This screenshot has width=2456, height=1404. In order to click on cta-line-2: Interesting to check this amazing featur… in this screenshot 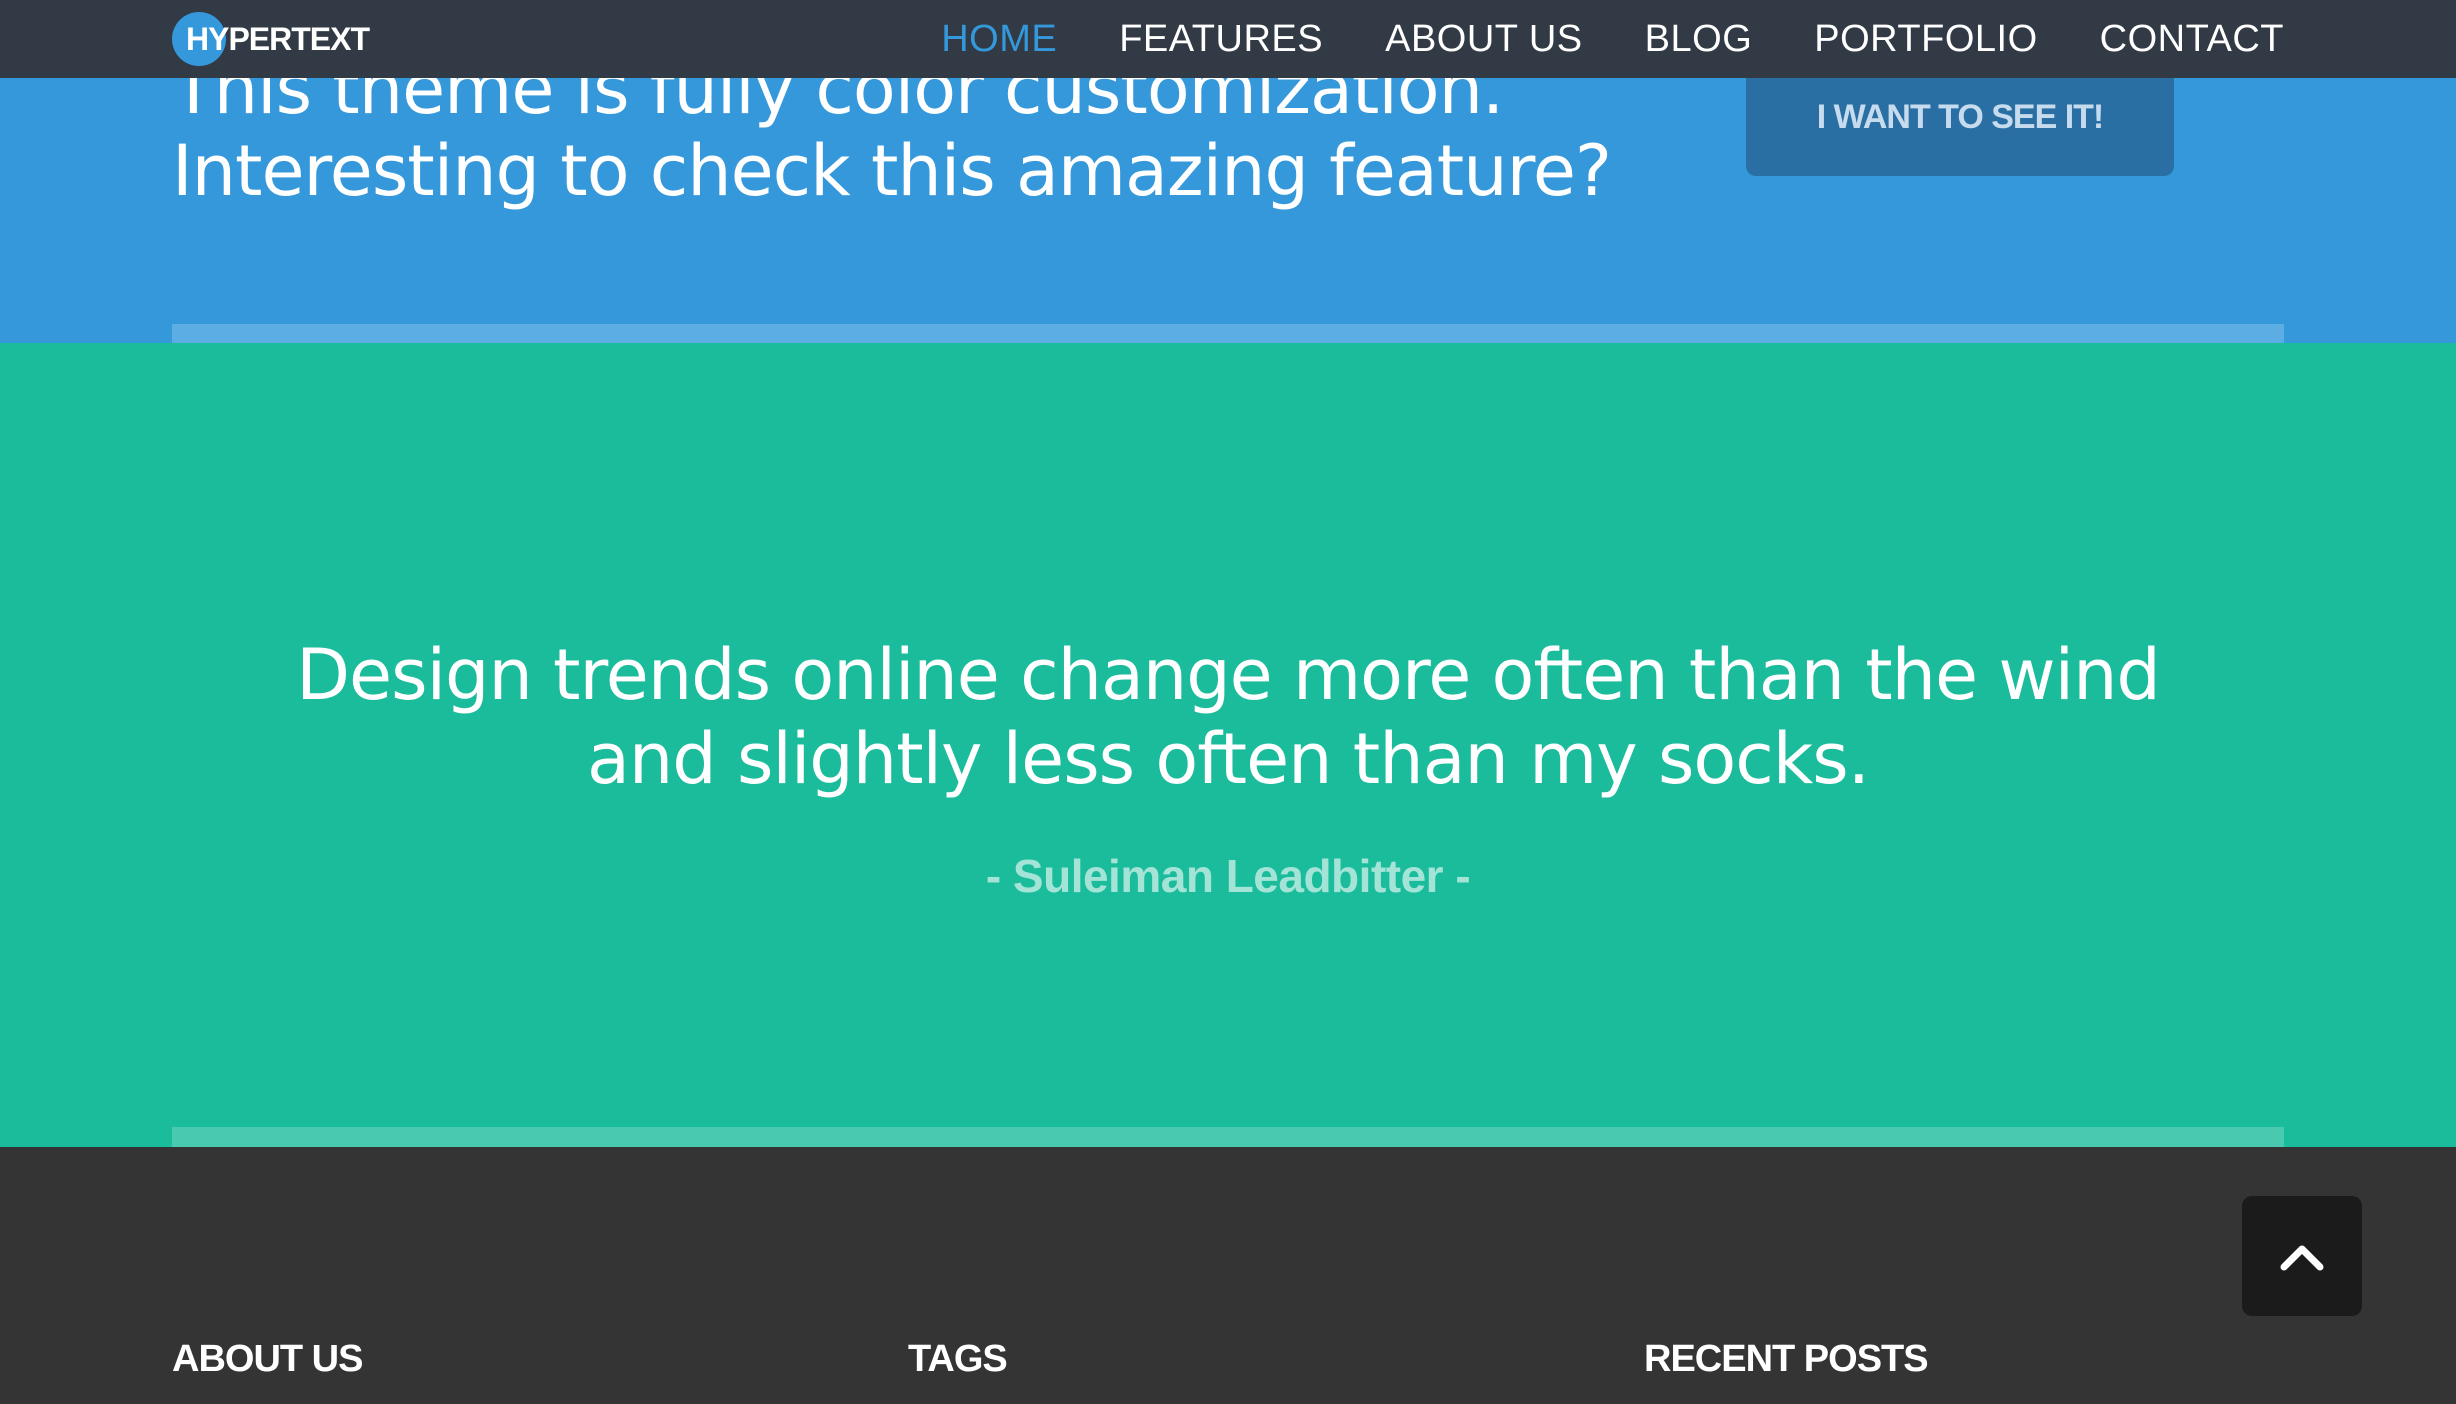, I will do `click(892, 171)`.